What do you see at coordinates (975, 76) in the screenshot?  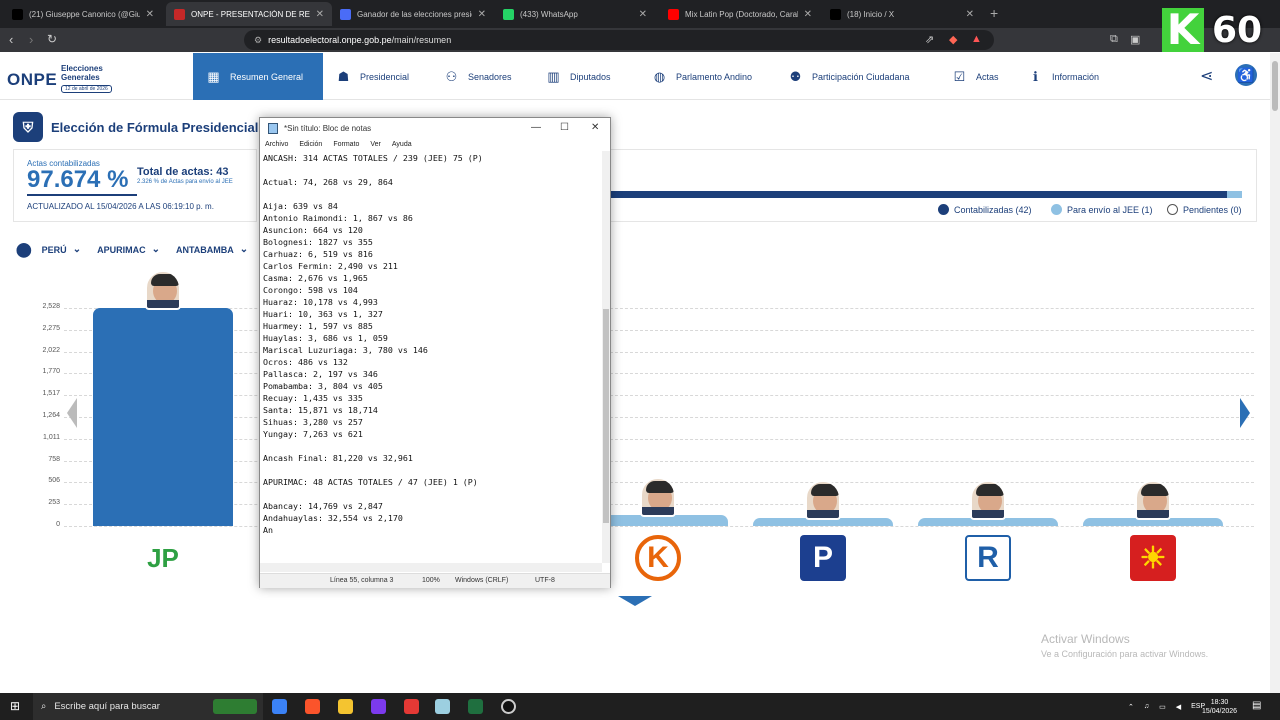 I see `nav-item-actas: ☑ Actas` at bounding box center [975, 76].